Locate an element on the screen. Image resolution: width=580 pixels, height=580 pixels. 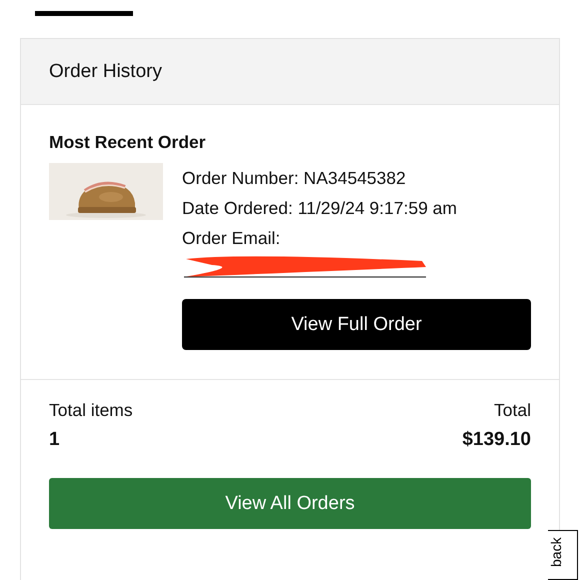
view-full-order-button: View Full Order is located at coordinates (356, 324).